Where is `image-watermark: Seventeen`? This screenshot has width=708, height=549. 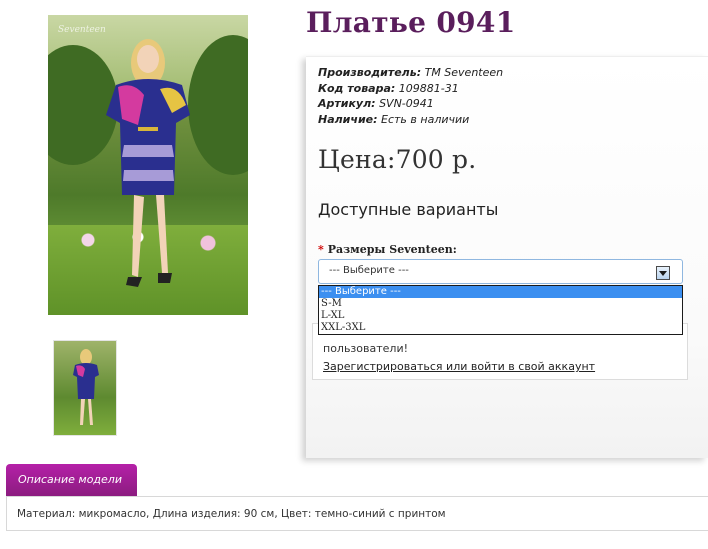
image-watermark: Seventeen is located at coordinates (82, 30).